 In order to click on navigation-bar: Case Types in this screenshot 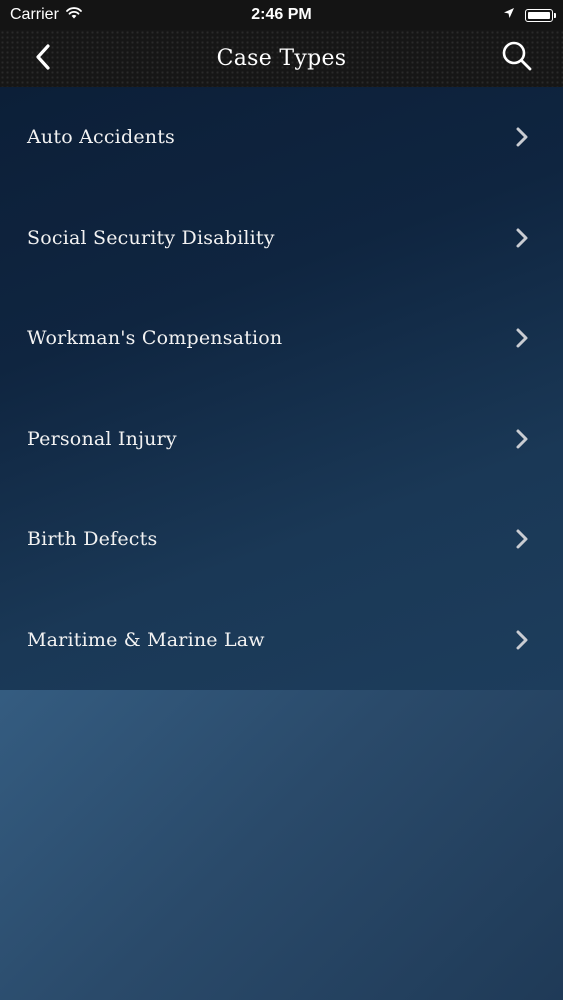, I will do `click(281, 58)`.